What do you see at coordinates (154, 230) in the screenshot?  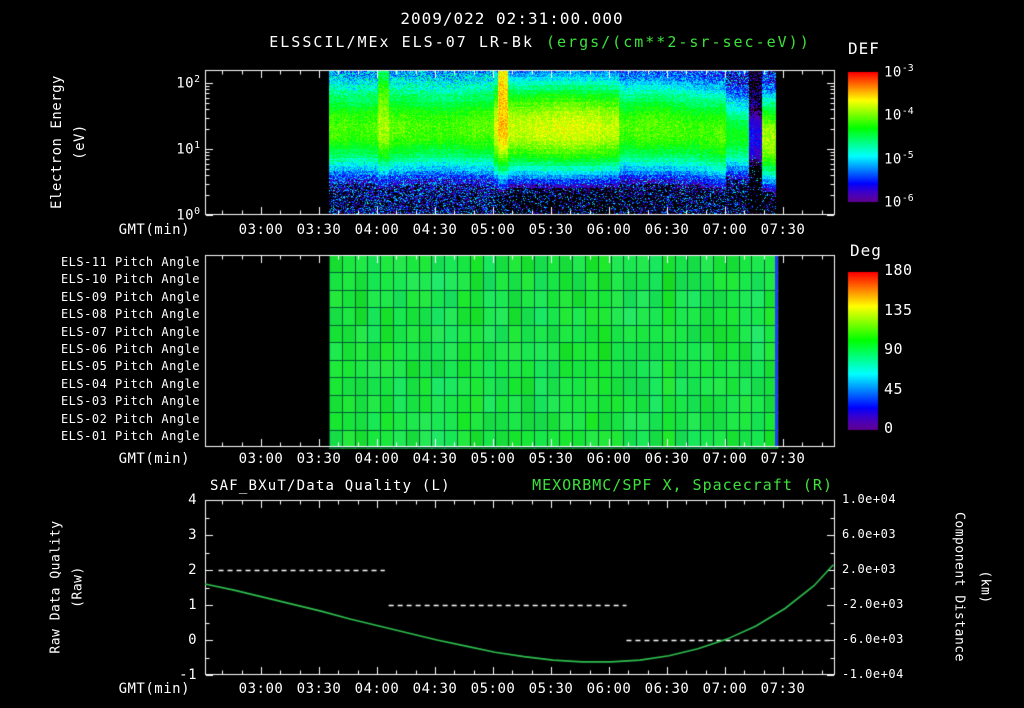 I see `panel1-gmt-axis-label: GMT(min)` at bounding box center [154, 230].